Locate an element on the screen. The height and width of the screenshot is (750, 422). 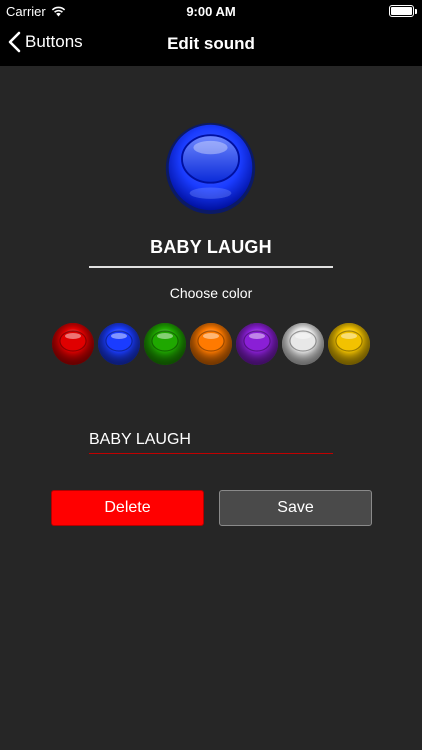
page-title: Edit sound is located at coordinates (211, 43).